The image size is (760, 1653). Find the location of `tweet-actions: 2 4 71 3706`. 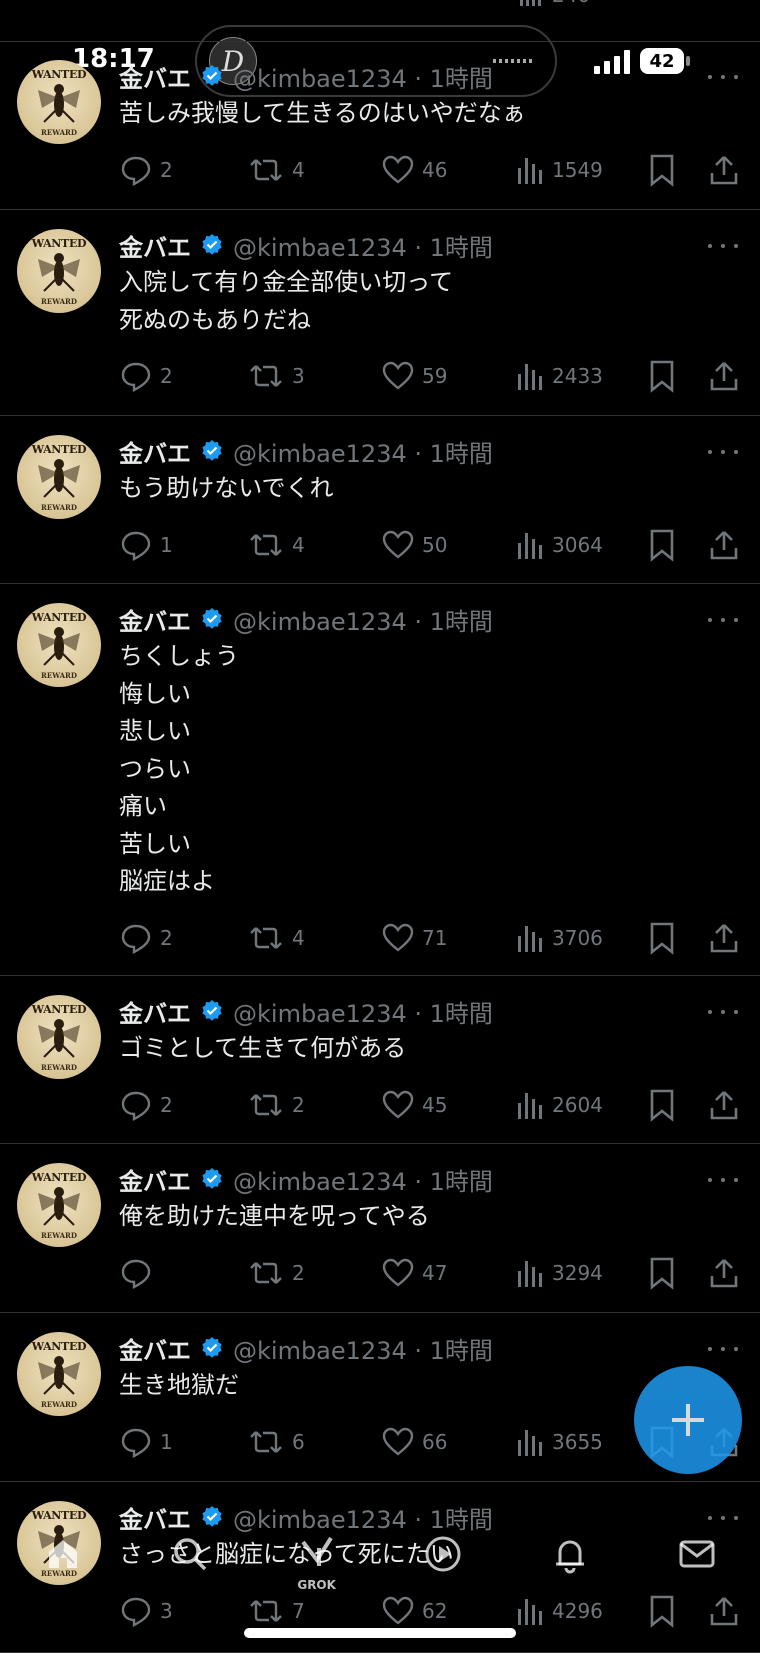

tweet-actions: 2 4 71 3706 is located at coordinates (380, 938).